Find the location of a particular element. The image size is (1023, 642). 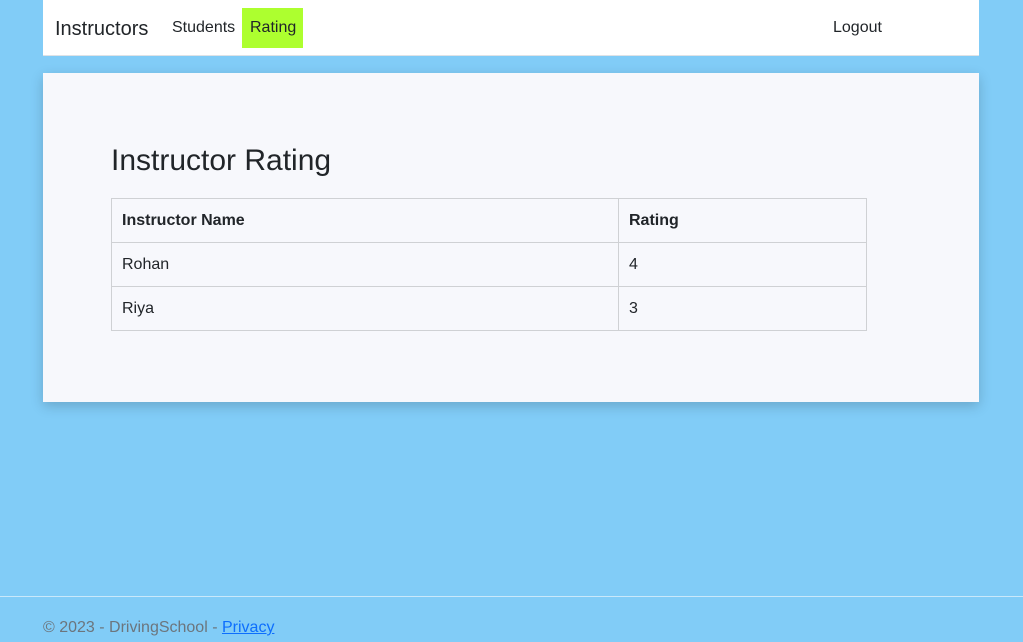

page-title: Instructor Rating is located at coordinates (221, 160).